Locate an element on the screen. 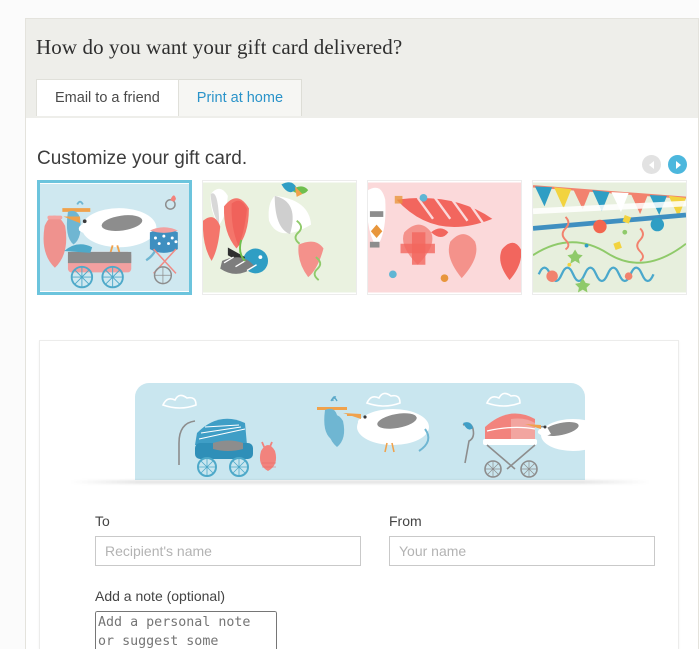  gift-card-preview is located at coordinates (360, 431).